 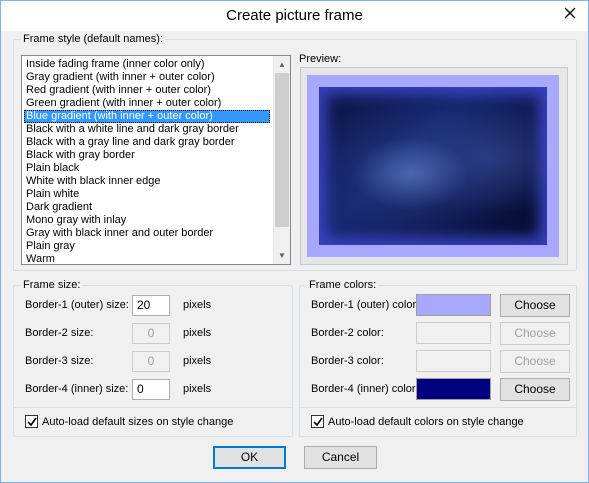 I want to click on preview-label: Preview:, so click(x=320, y=59).